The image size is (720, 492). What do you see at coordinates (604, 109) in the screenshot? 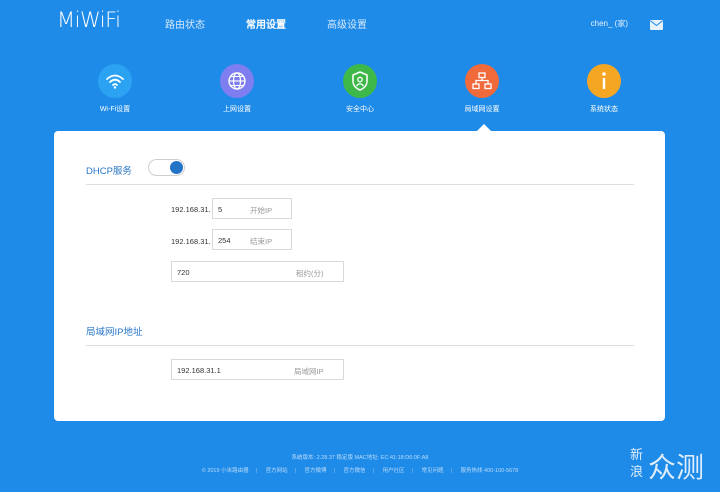
I see `nav-label: 系统状态` at bounding box center [604, 109].